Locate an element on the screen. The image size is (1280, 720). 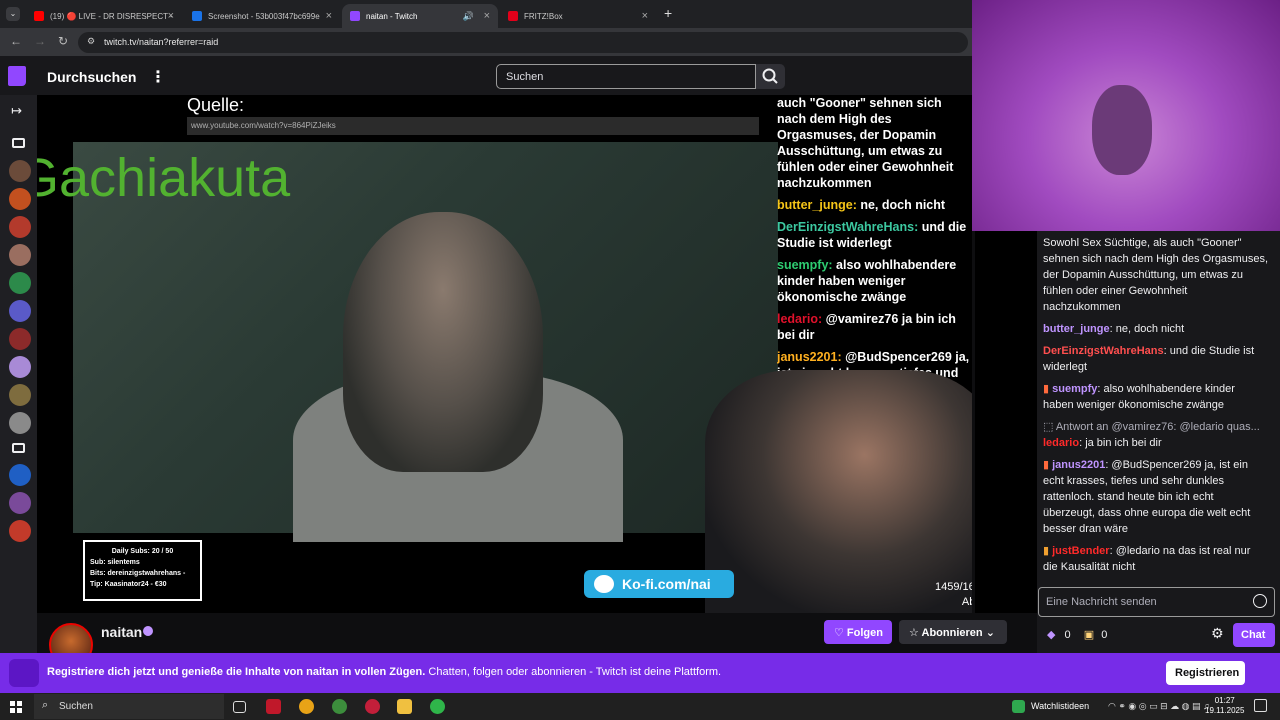
verified-badge-icon is located at coordinates (148, 631).